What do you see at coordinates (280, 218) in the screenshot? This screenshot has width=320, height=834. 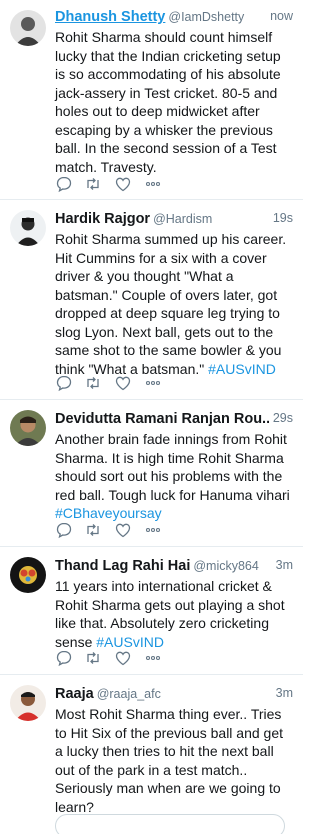 I see `timestamp: 19s` at bounding box center [280, 218].